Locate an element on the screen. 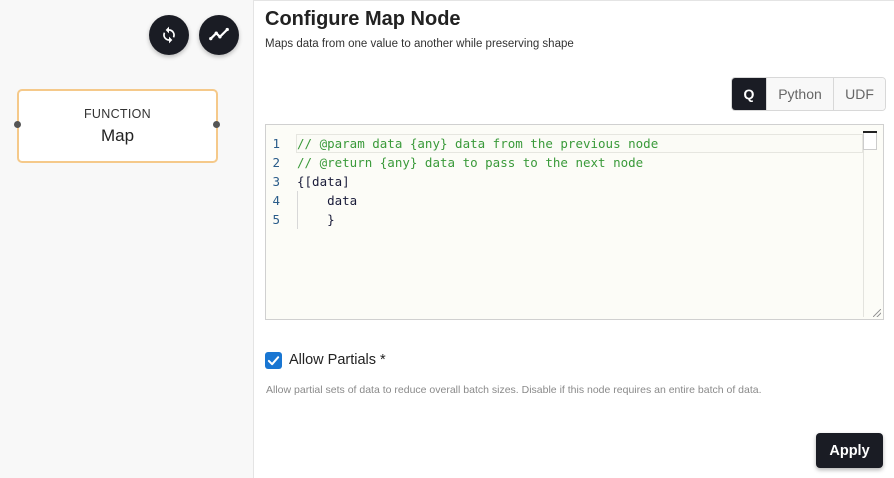  node-output-port is located at coordinates (216, 124).